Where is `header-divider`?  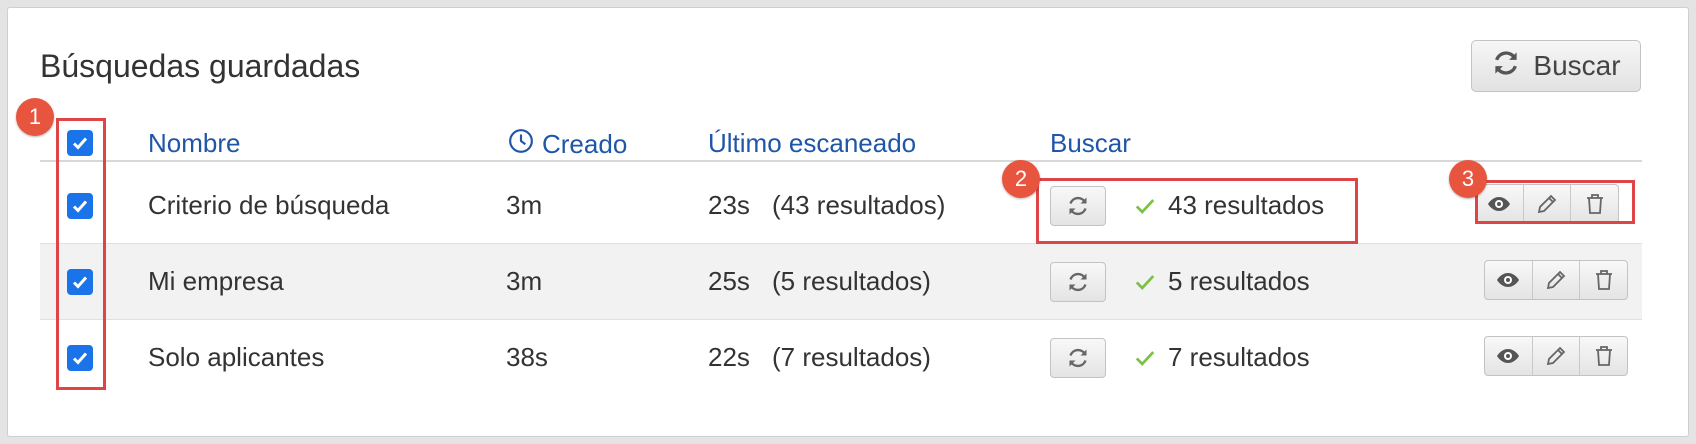 header-divider is located at coordinates (841, 161).